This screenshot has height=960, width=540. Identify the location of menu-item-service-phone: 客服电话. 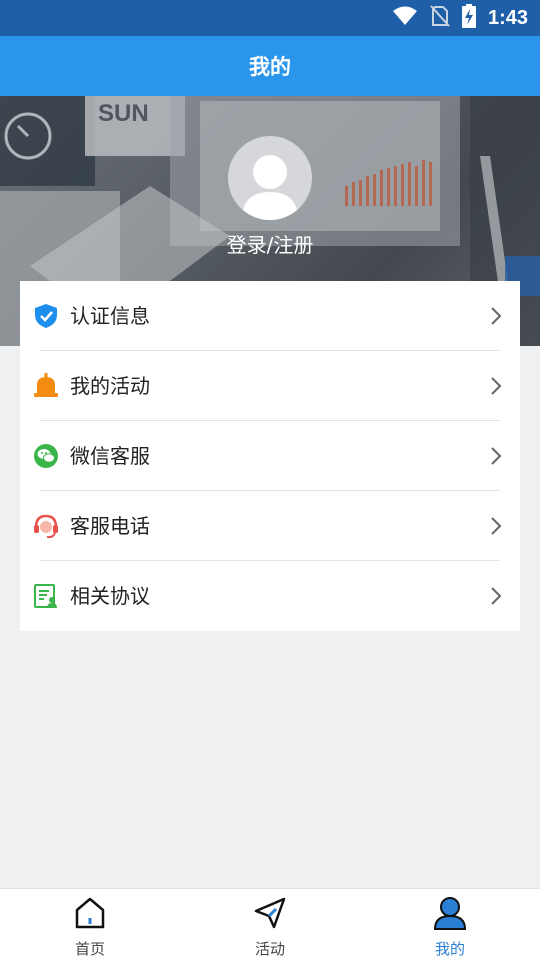
(270, 526).